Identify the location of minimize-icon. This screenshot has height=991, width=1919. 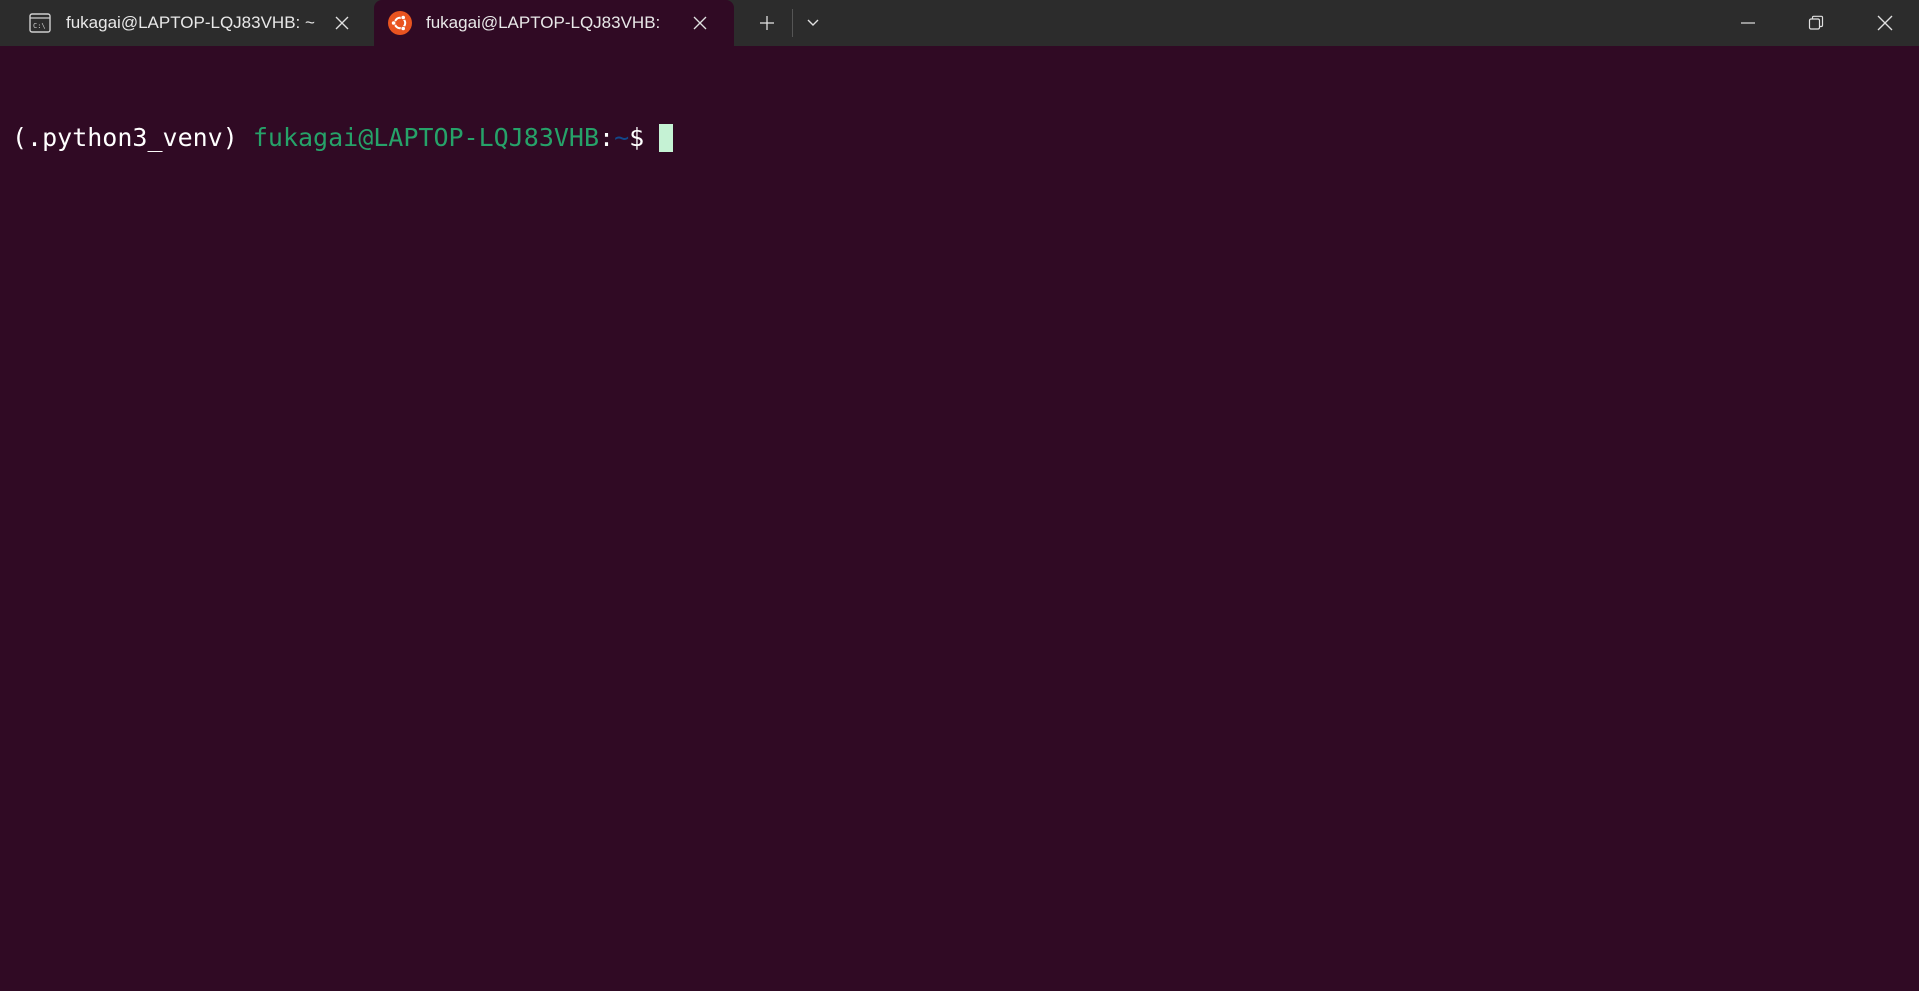
(1748, 23).